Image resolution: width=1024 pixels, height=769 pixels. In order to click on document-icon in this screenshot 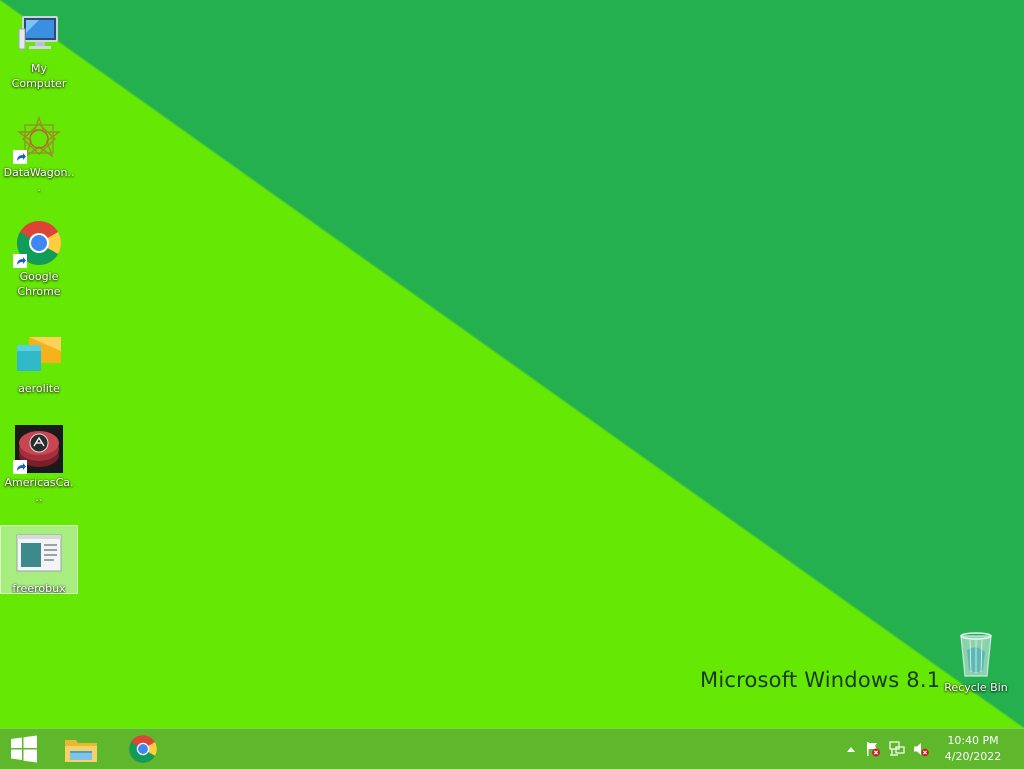, I will do `click(39, 555)`.